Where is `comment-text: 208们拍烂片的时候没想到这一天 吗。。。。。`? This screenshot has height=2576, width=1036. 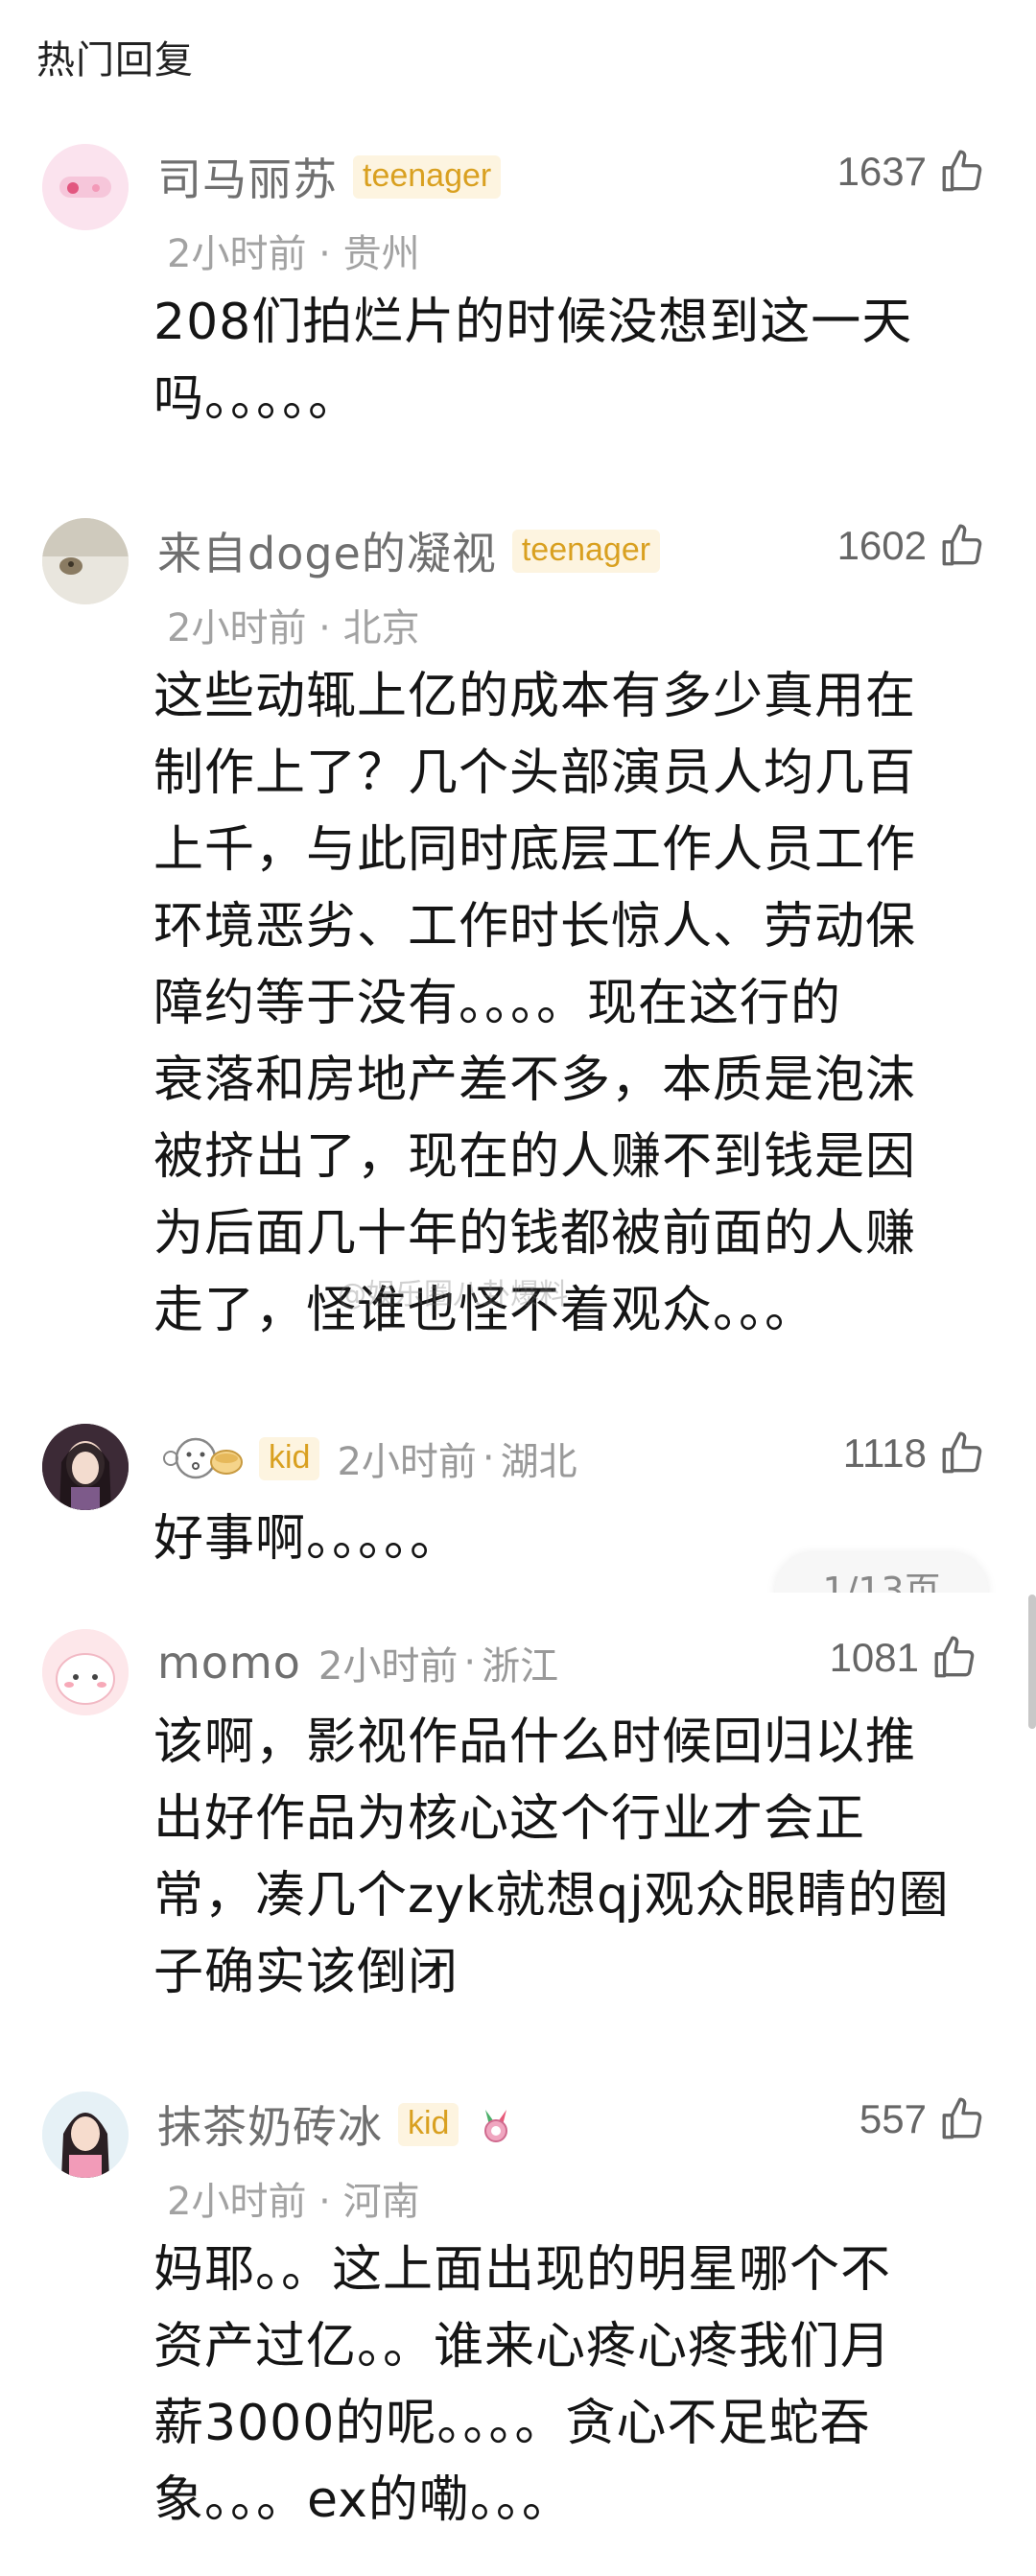
comment-text: 208们拍烂片的时候没想到这一天 吗。。。。。 is located at coordinates (565, 361).